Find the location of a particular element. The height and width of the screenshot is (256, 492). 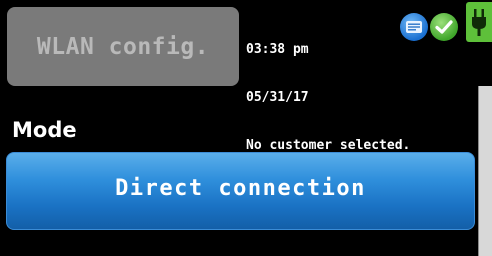

scrollbar is located at coordinates (485, 171).